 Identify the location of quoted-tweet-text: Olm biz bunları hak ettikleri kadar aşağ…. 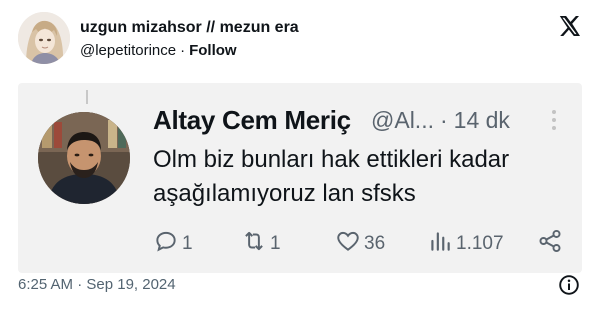
(331, 176).